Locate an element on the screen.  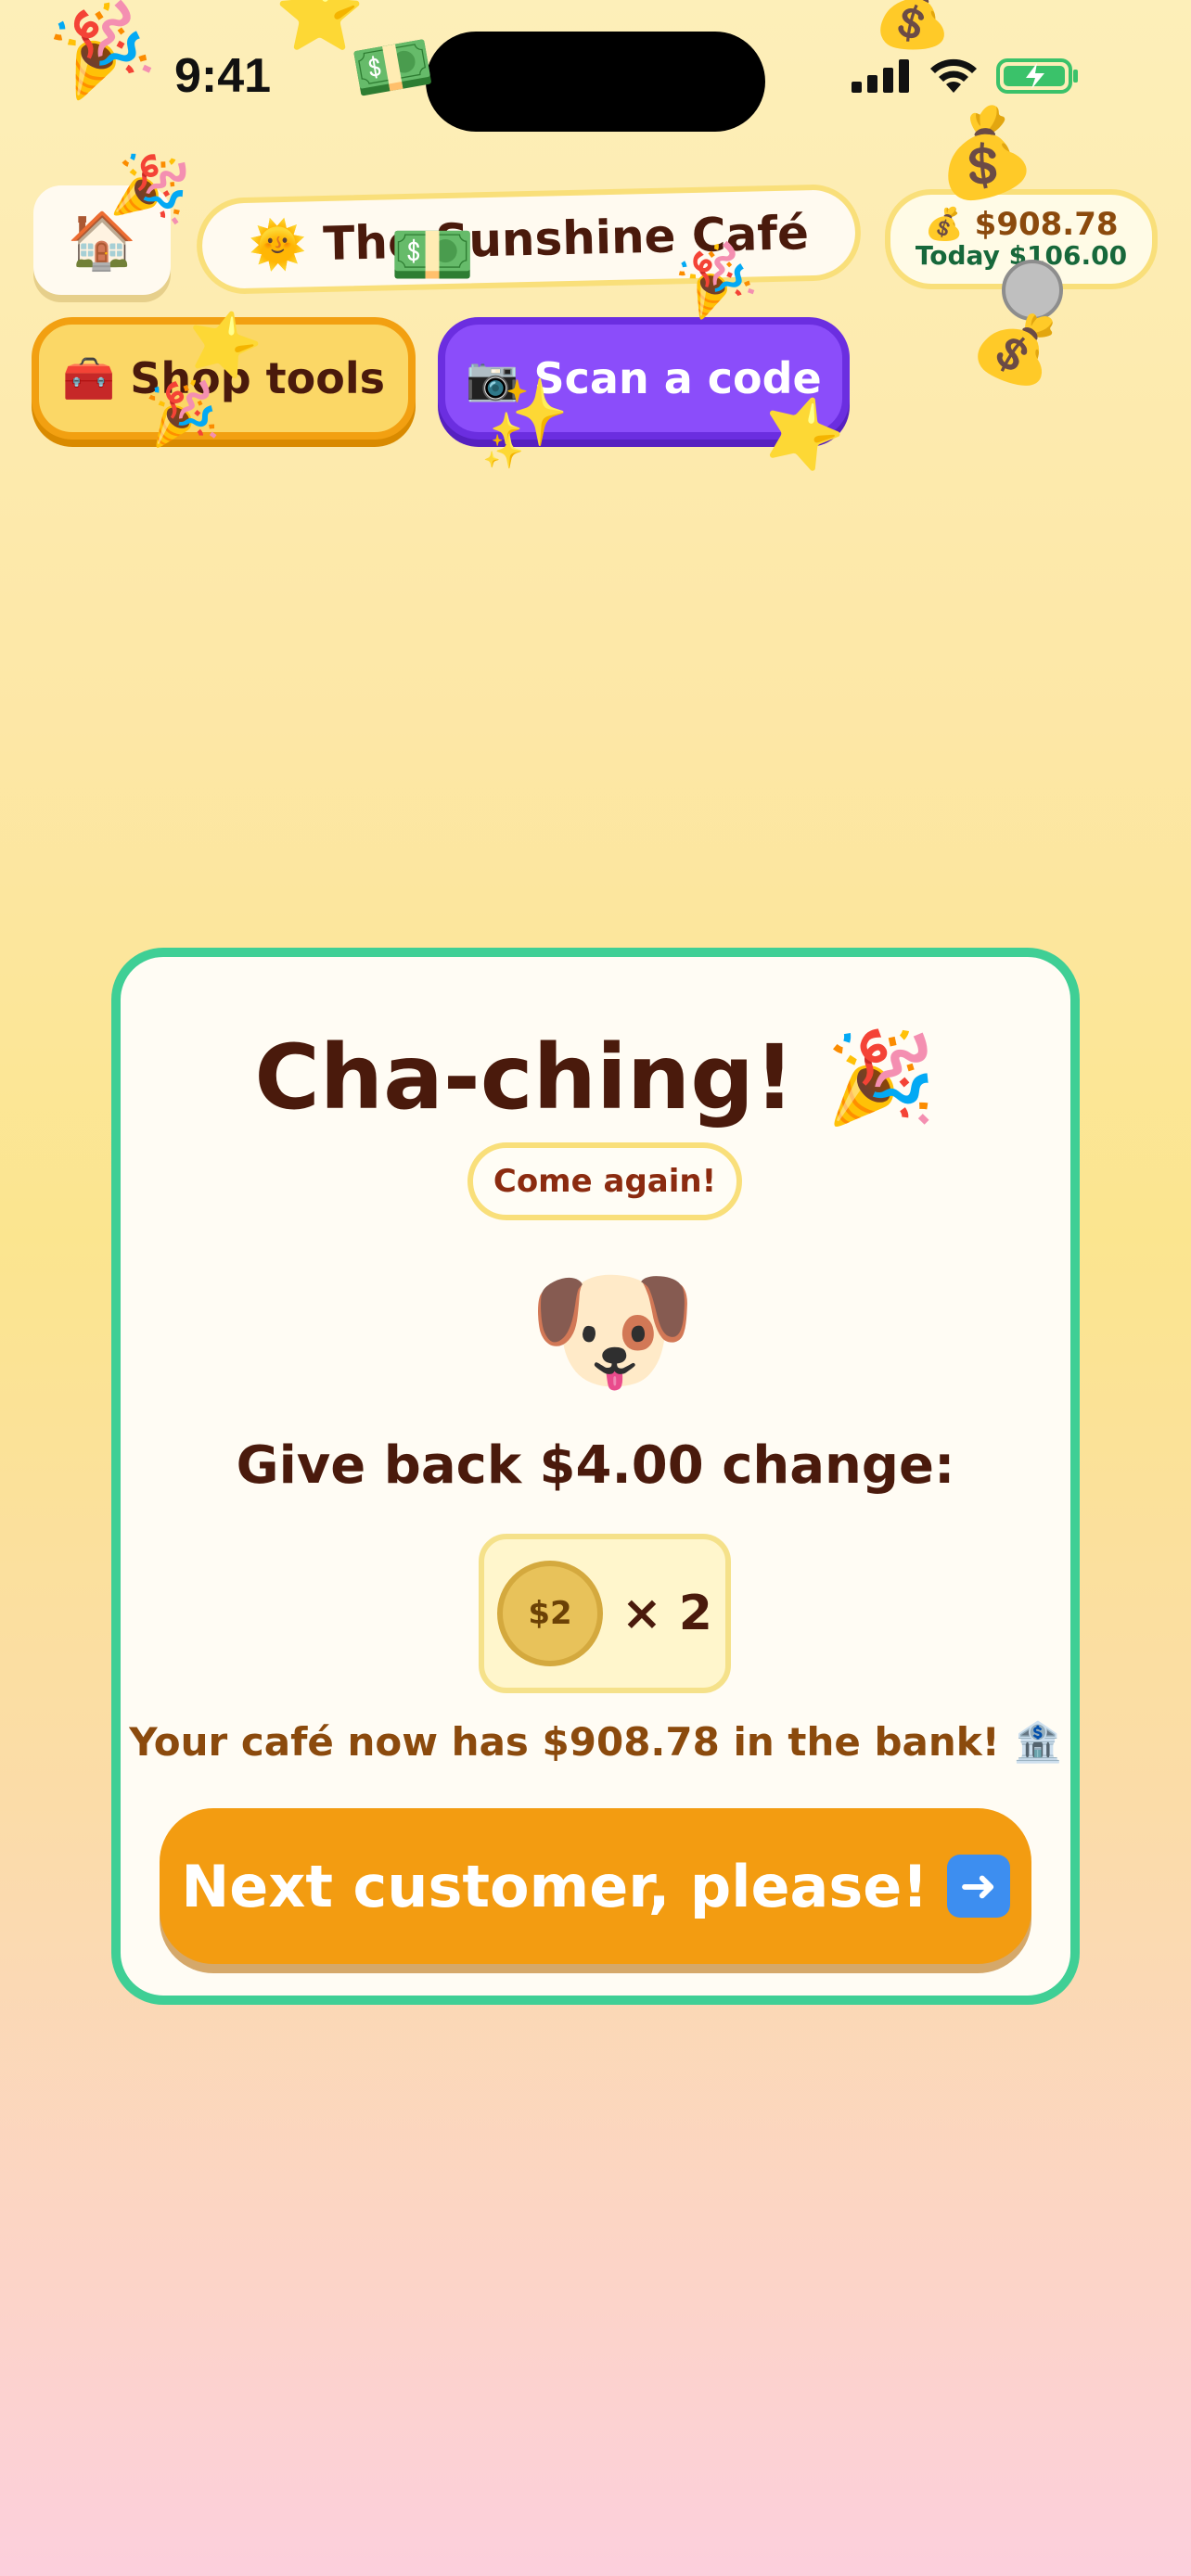
signal-icon is located at coordinates (881, 76).